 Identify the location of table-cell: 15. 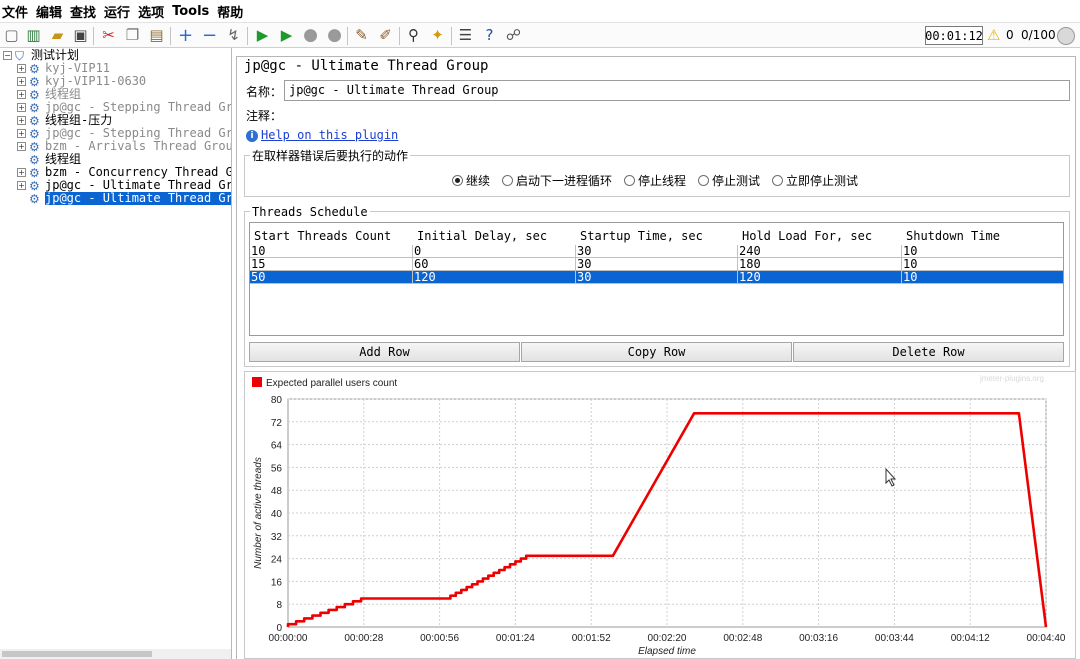
(331, 264).